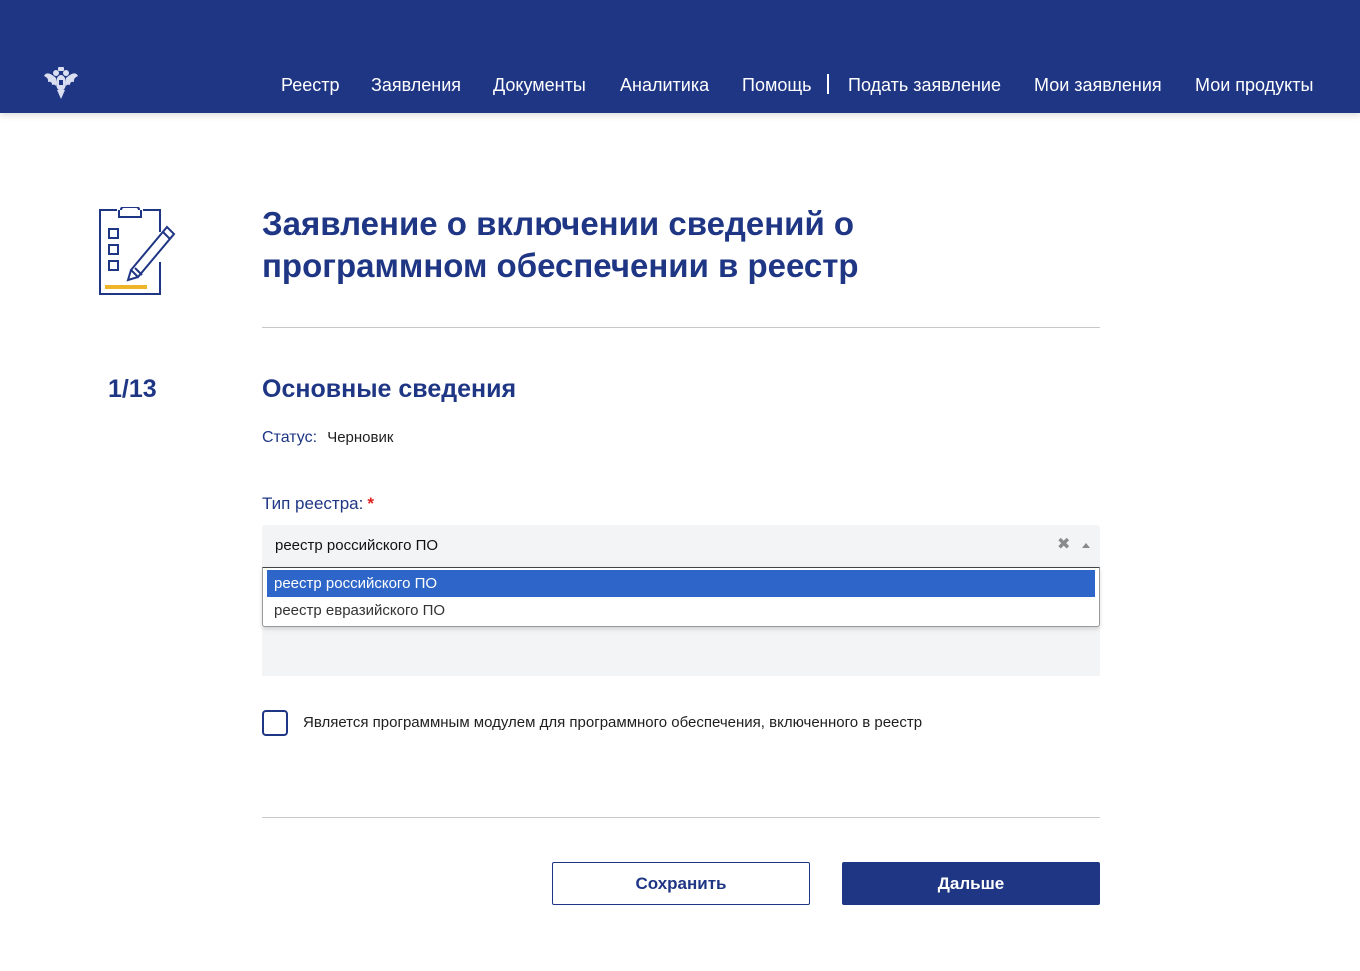  What do you see at coordinates (681, 651) in the screenshot?
I see `hidden-field-background` at bounding box center [681, 651].